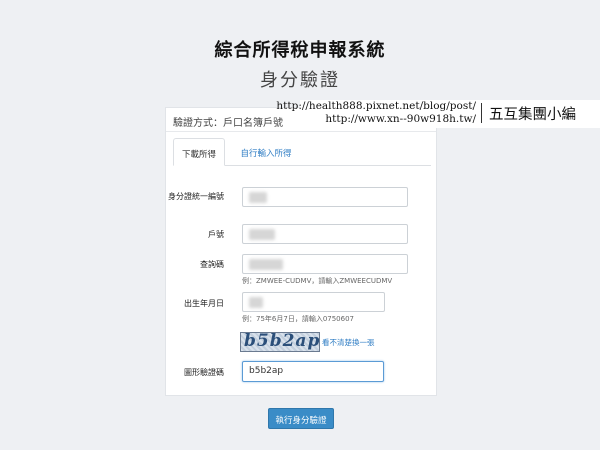 This screenshot has width=600, height=450. What do you see at coordinates (481, 113) in the screenshot?
I see `watermark-separator` at bounding box center [481, 113].